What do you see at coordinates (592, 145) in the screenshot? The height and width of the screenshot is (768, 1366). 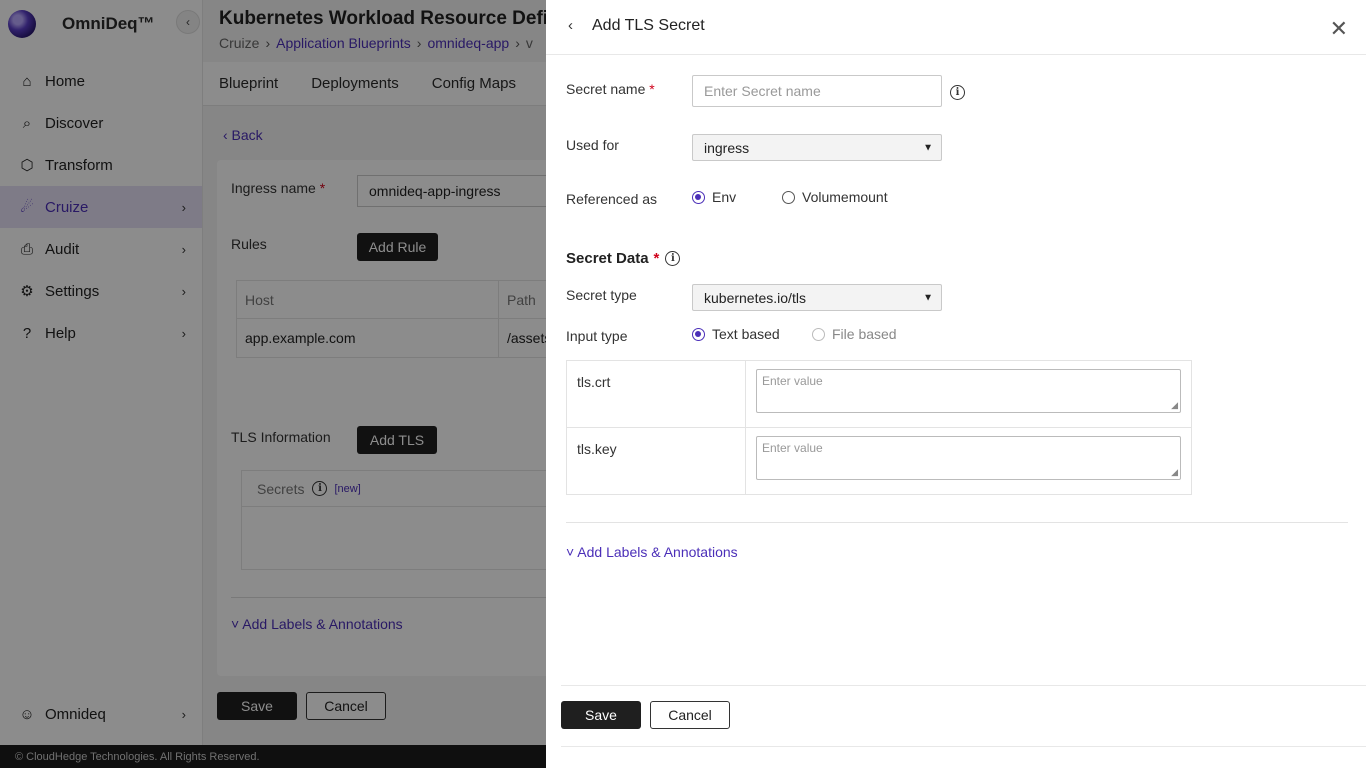 I see `used-for-label: Used for` at bounding box center [592, 145].